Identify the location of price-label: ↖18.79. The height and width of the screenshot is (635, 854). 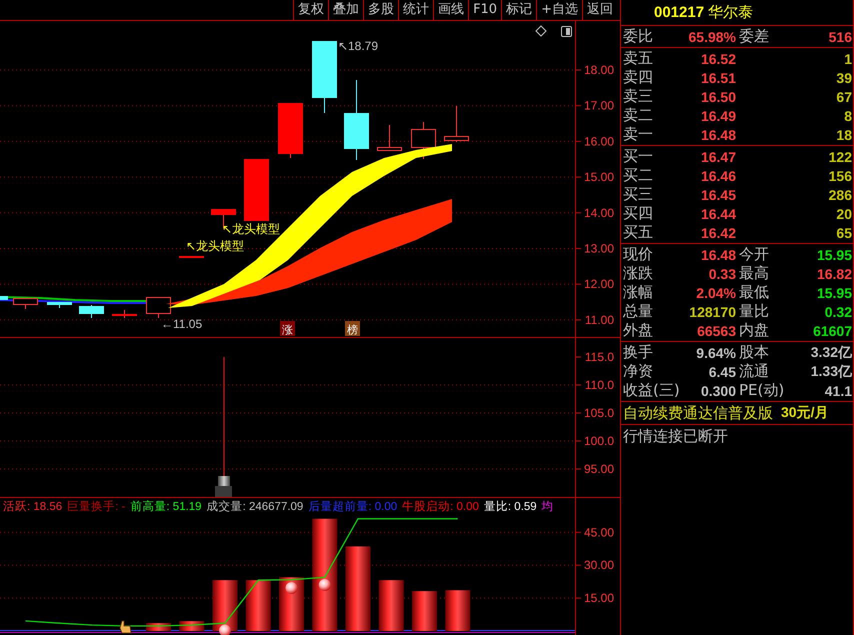
(358, 46).